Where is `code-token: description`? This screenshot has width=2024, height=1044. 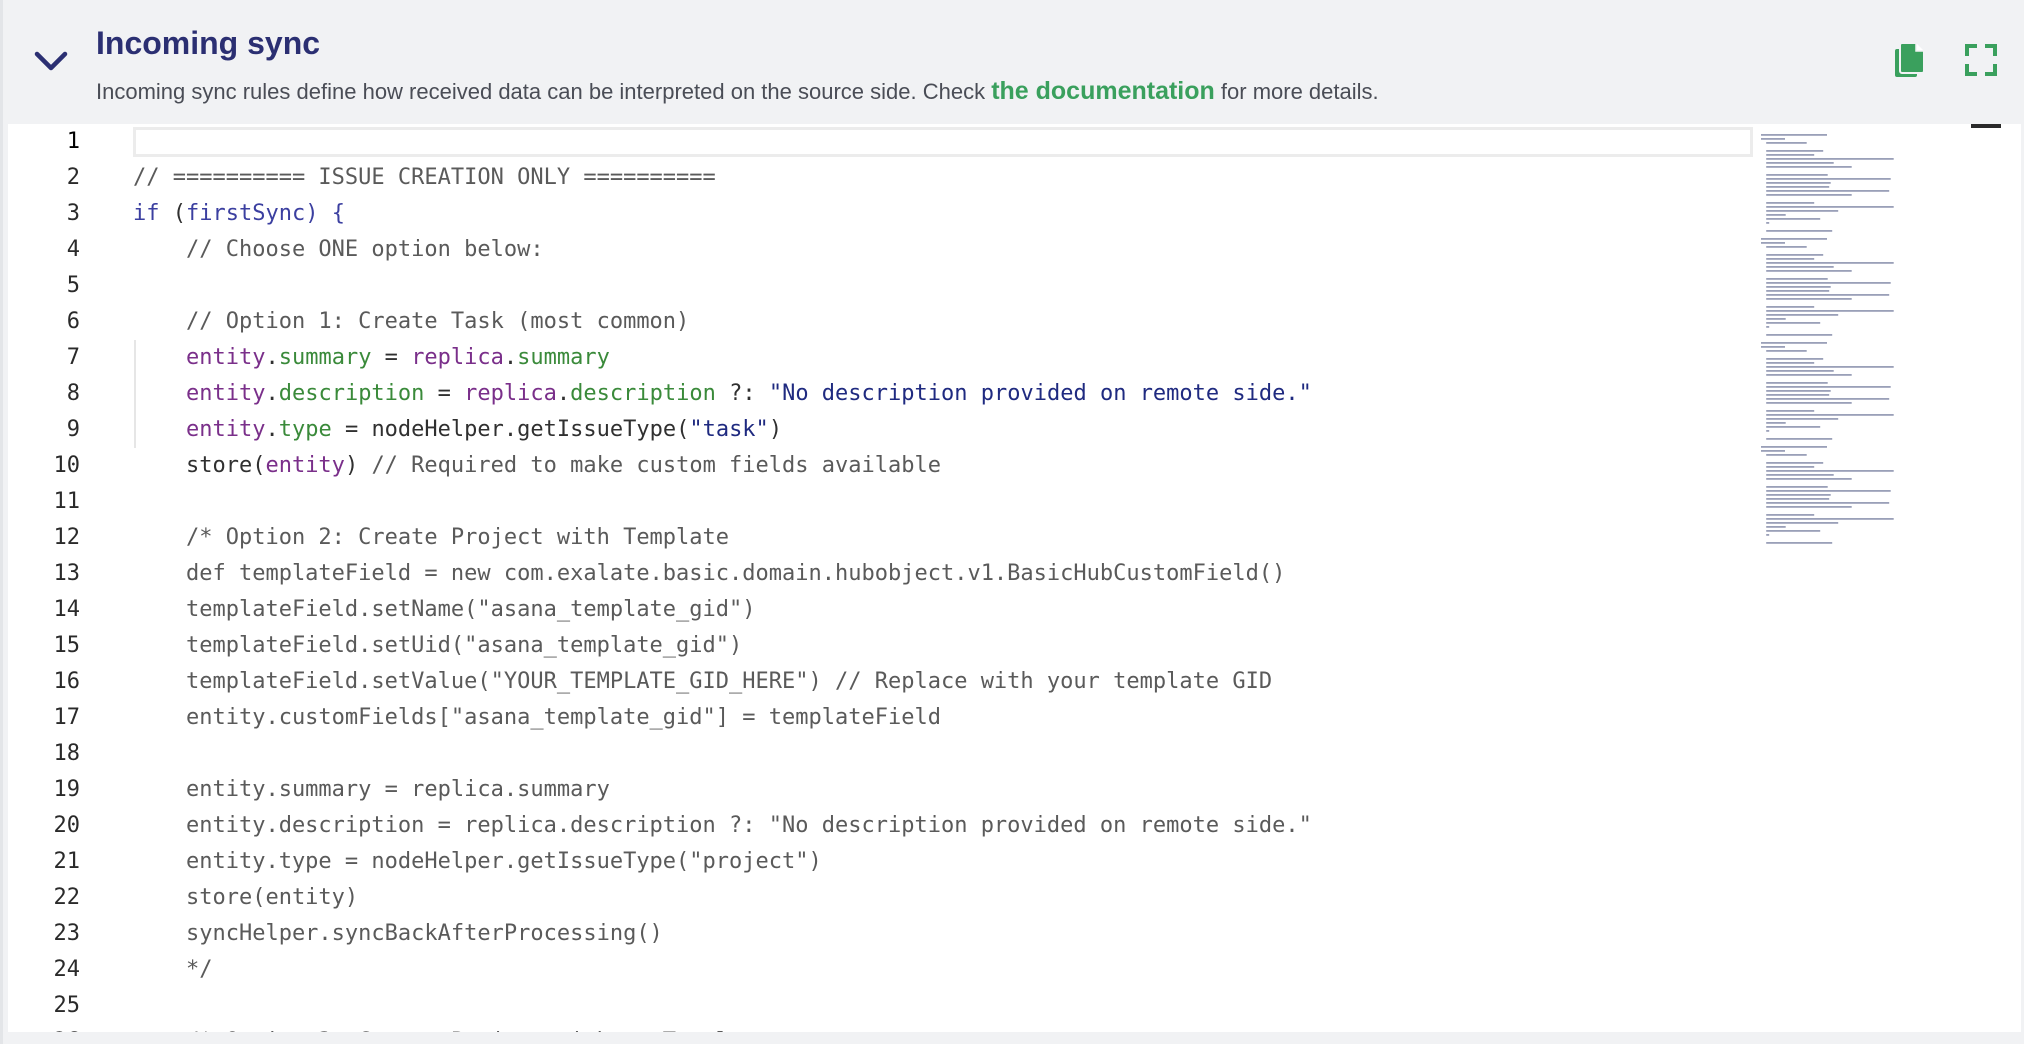
code-token: description is located at coordinates (351, 393).